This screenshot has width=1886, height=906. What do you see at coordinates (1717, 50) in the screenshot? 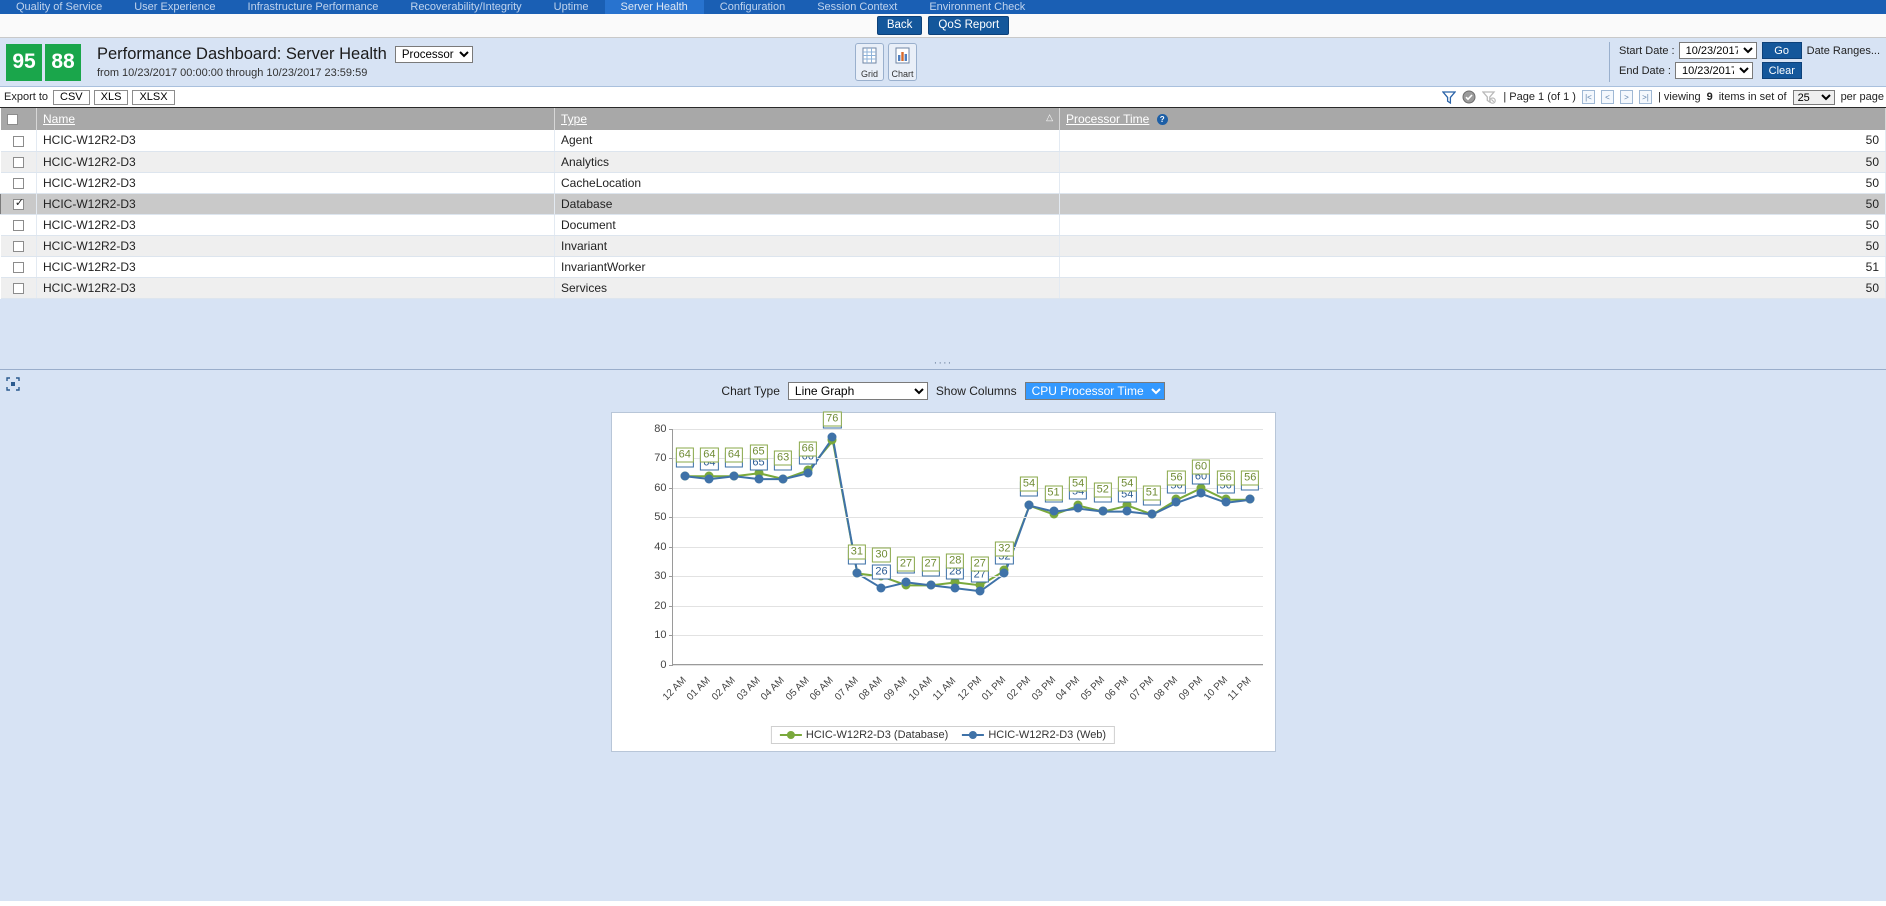
I see `start-date-input: 10/23/2017` at bounding box center [1717, 50].